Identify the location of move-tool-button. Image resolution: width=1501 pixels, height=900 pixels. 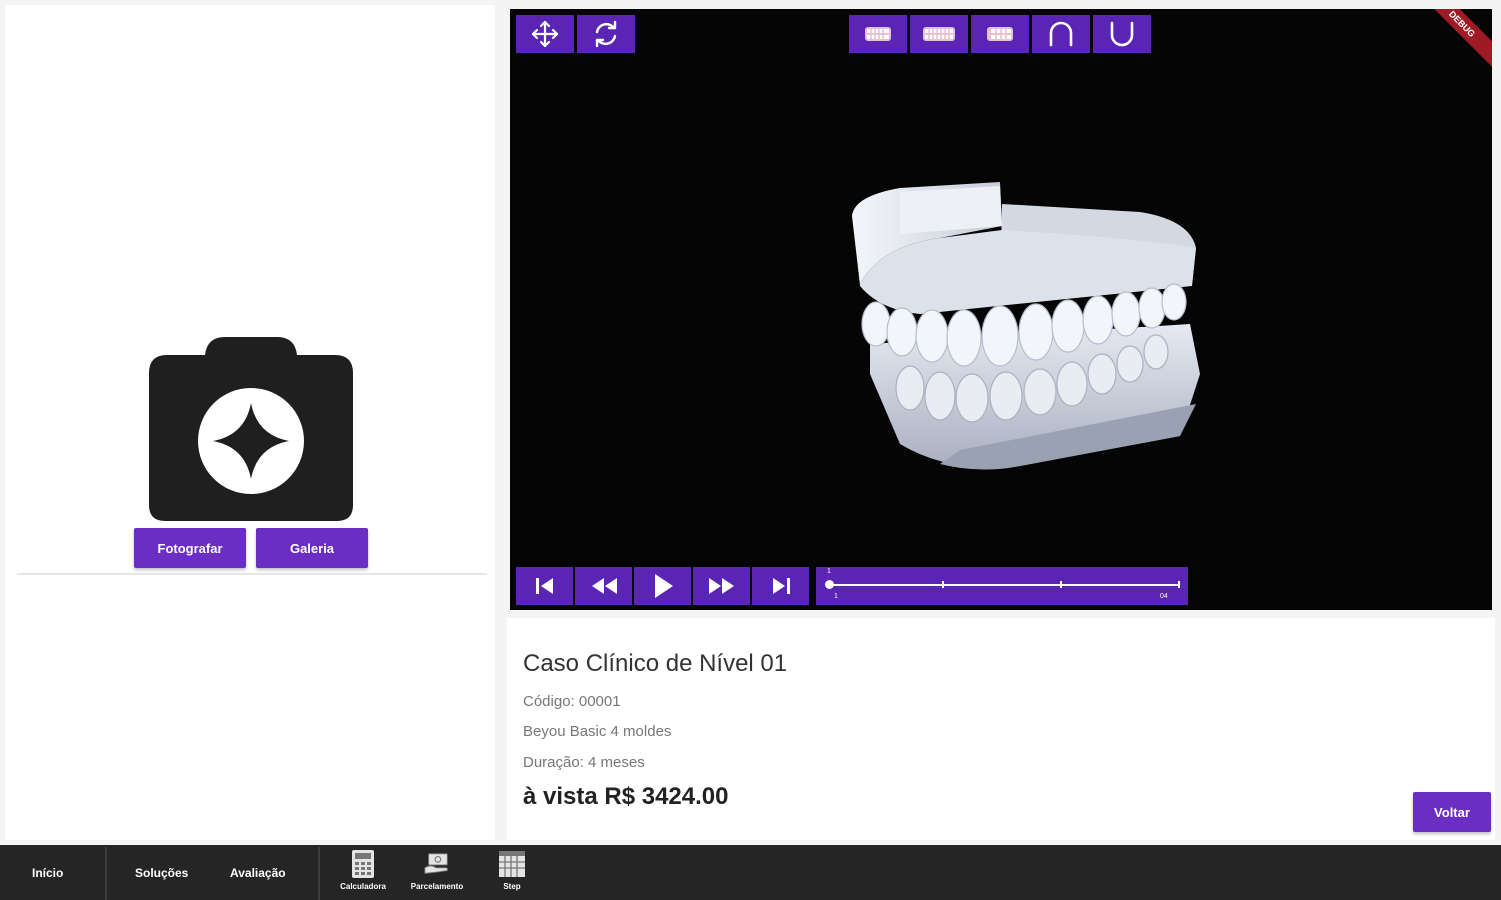
(545, 34).